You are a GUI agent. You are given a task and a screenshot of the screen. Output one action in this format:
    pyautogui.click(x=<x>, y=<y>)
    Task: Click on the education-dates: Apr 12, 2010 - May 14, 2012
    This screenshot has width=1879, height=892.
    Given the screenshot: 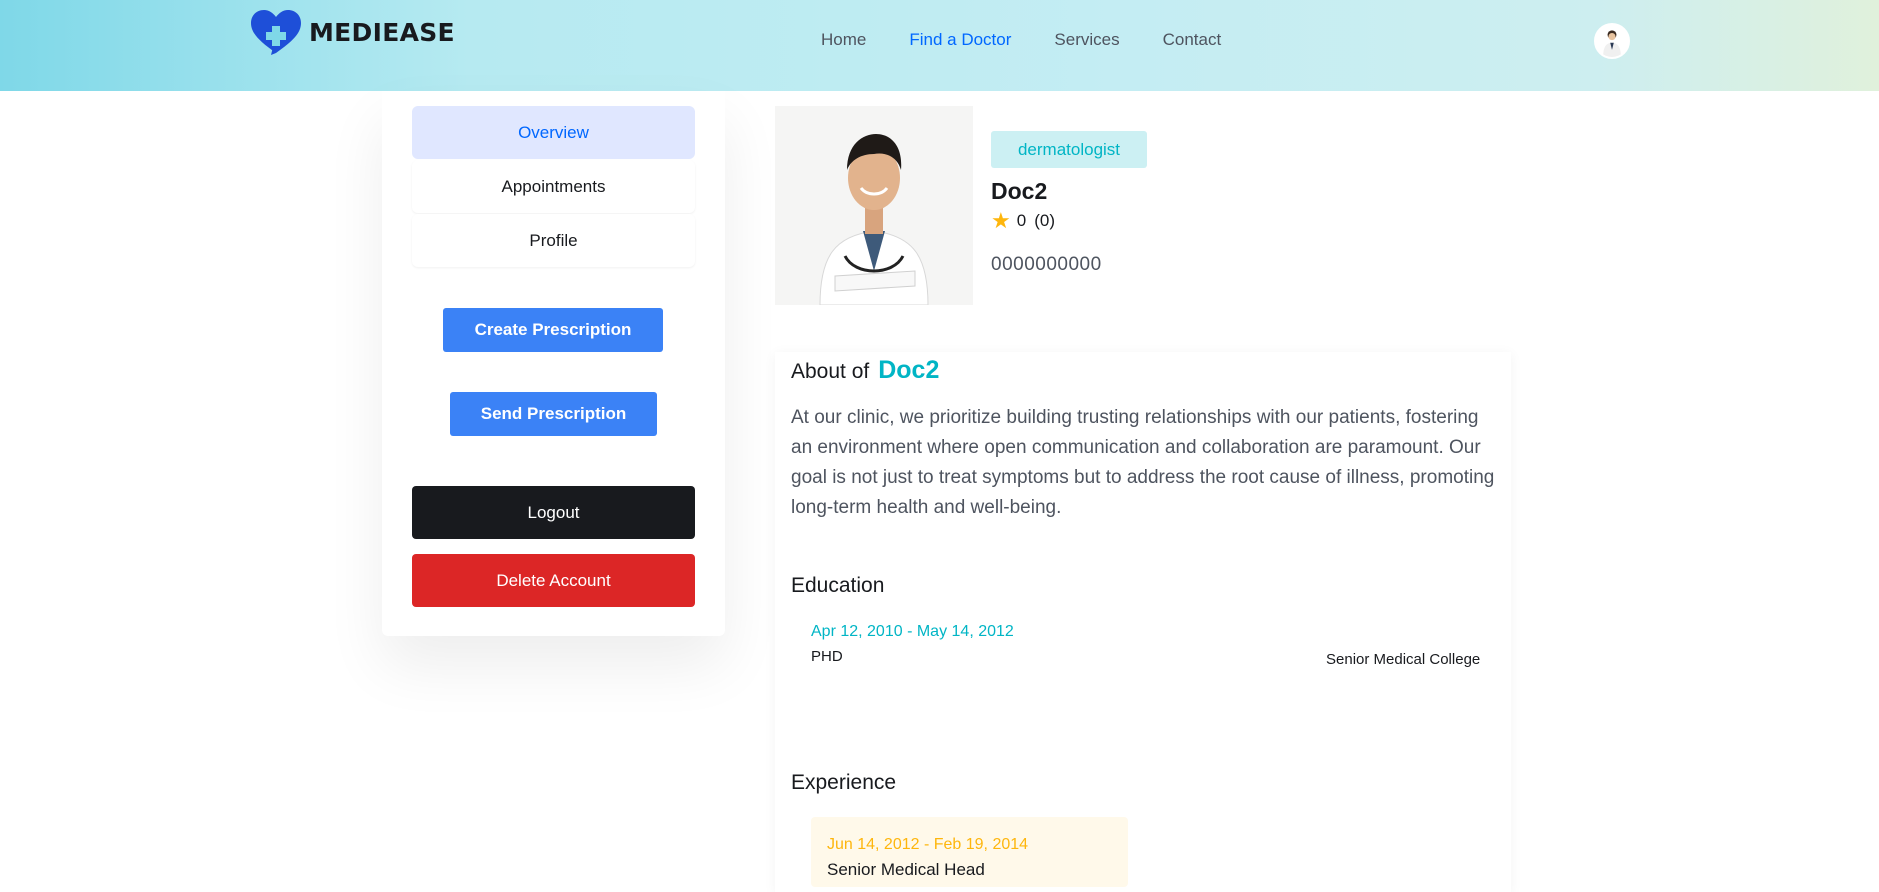 What is the action you would take?
    pyautogui.click(x=912, y=631)
    